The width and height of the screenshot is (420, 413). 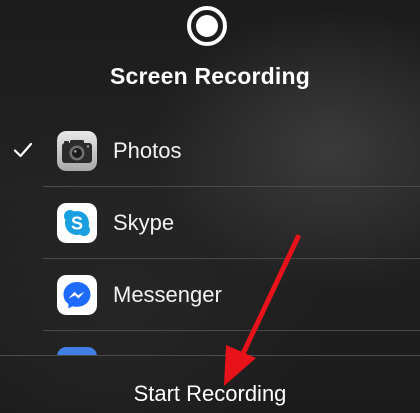 I want to click on svg-text: S, so click(x=77, y=224).